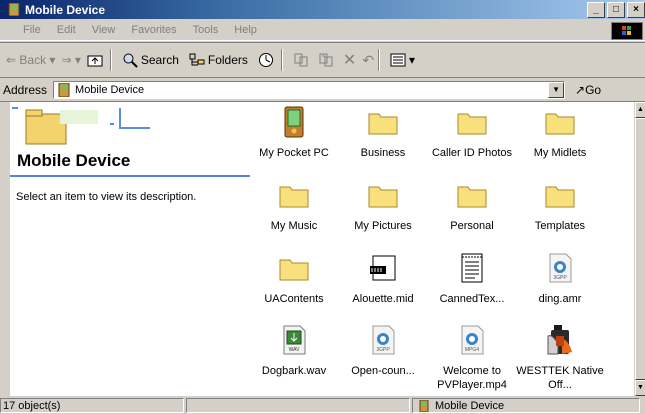 The height and width of the screenshot is (414, 645). I want to click on status-object-count: 17 object(s), so click(92, 405).